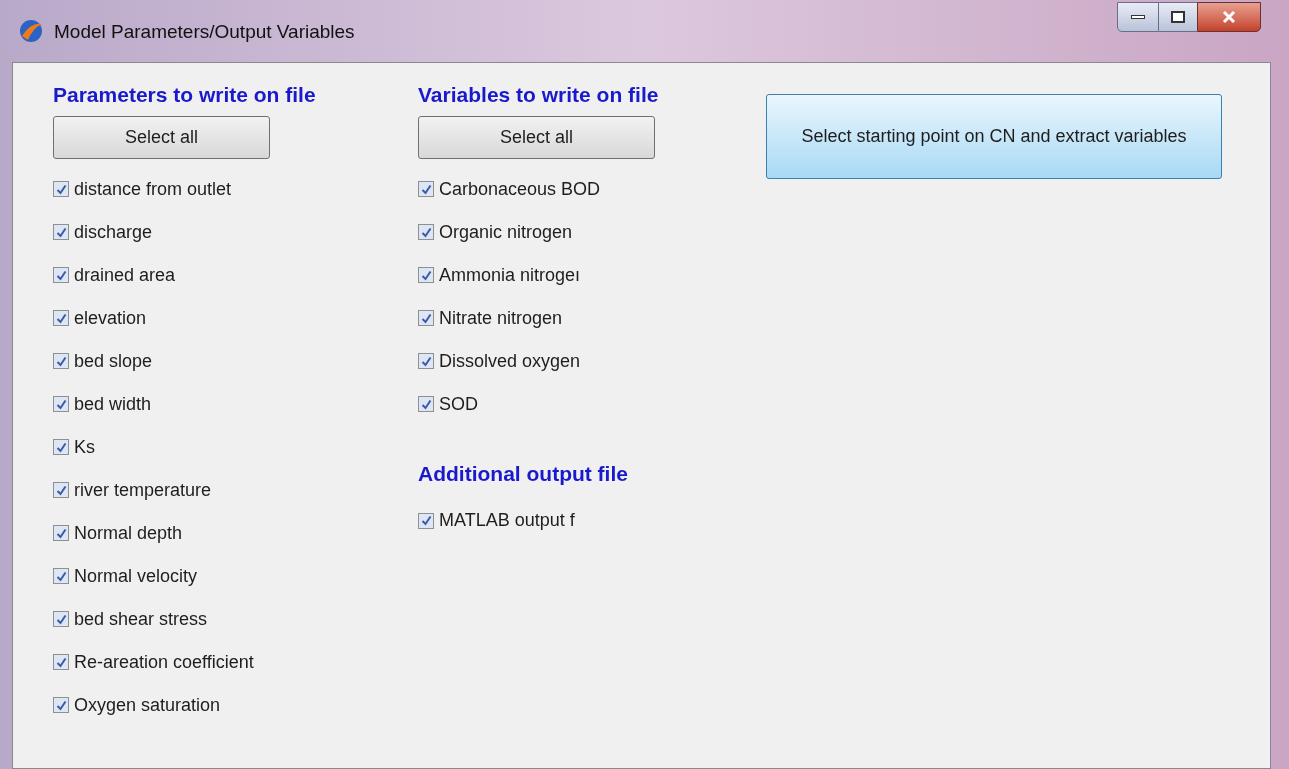 Image resolution: width=1289 pixels, height=769 pixels. I want to click on checkbox-label: Nitrate nitrogen, so click(501, 318).